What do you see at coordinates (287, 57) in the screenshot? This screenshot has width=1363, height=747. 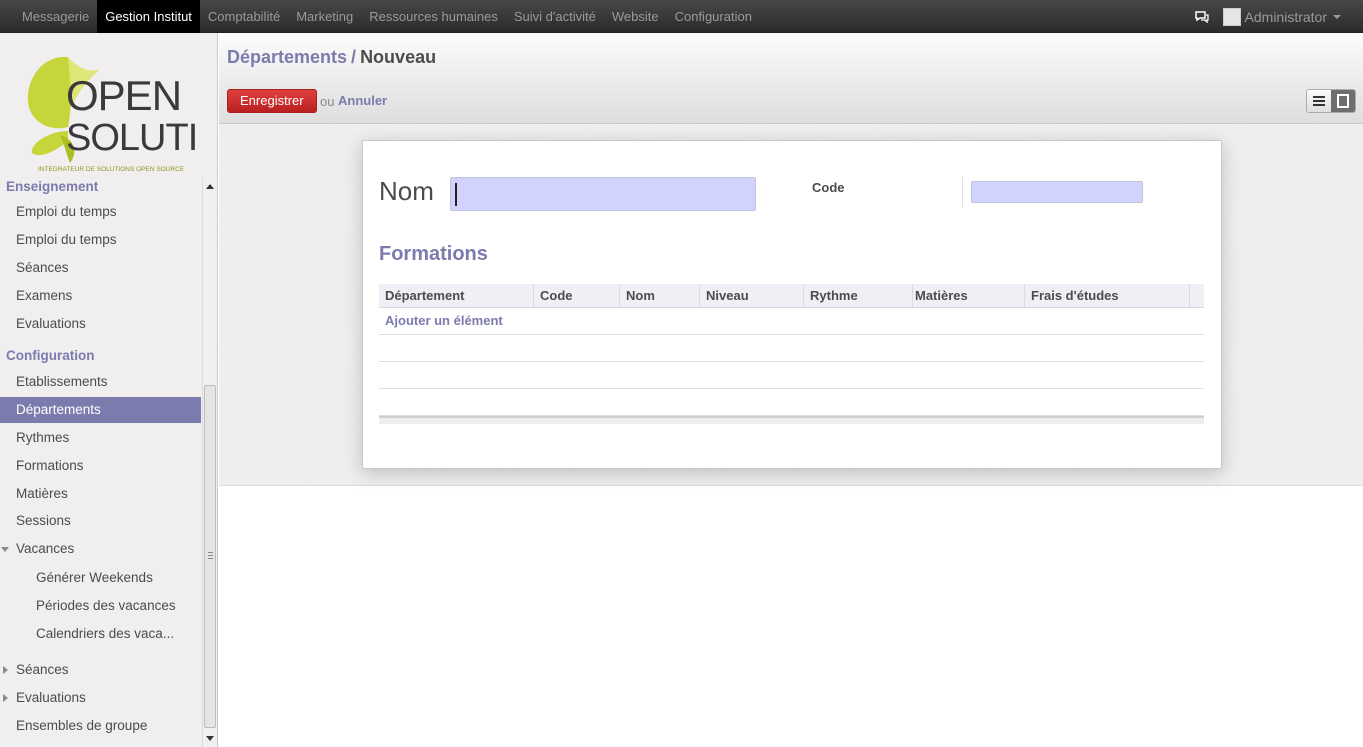 I see `breadcrumb-departements: Départements` at bounding box center [287, 57].